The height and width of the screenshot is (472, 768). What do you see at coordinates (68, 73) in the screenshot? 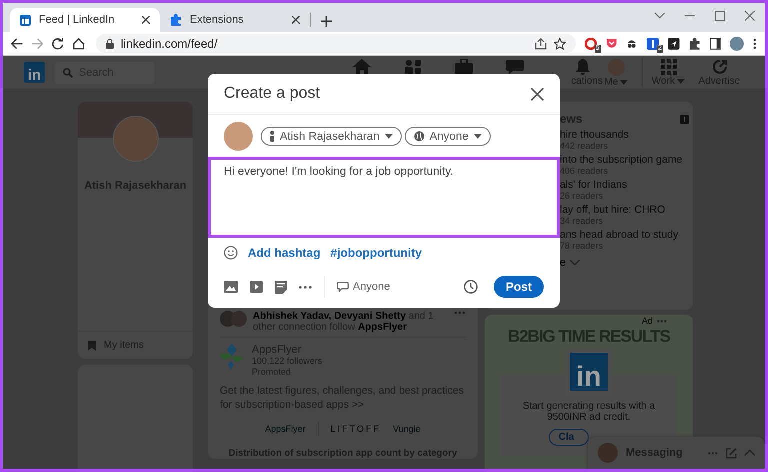
I see `search-icon` at bounding box center [68, 73].